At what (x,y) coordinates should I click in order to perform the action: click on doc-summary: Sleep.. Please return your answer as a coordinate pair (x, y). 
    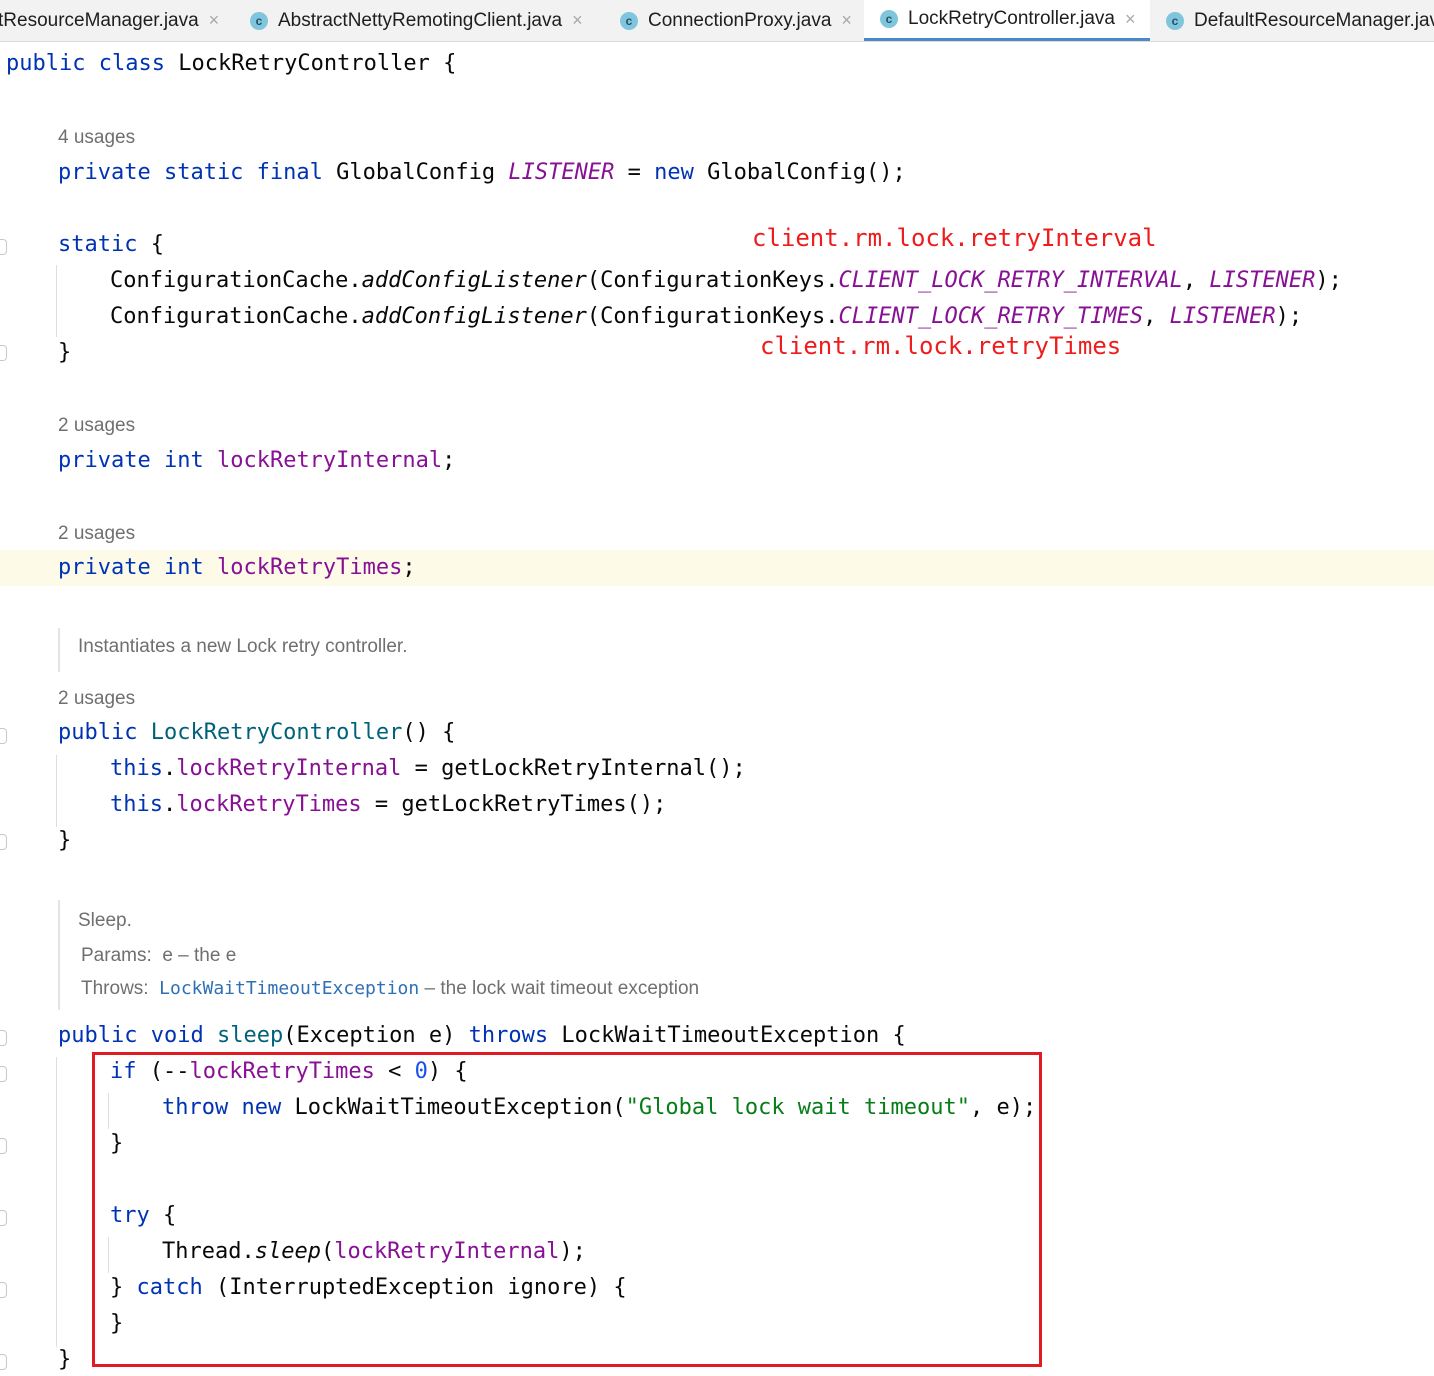
    Looking at the image, I should click on (105, 920).